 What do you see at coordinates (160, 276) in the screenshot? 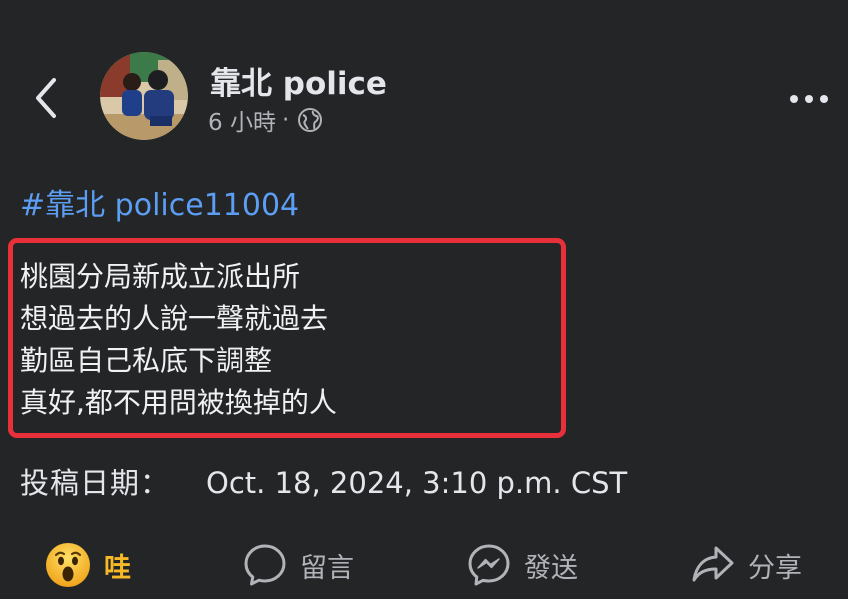
I see `post-line: 桃園分局新成立派出所` at bounding box center [160, 276].